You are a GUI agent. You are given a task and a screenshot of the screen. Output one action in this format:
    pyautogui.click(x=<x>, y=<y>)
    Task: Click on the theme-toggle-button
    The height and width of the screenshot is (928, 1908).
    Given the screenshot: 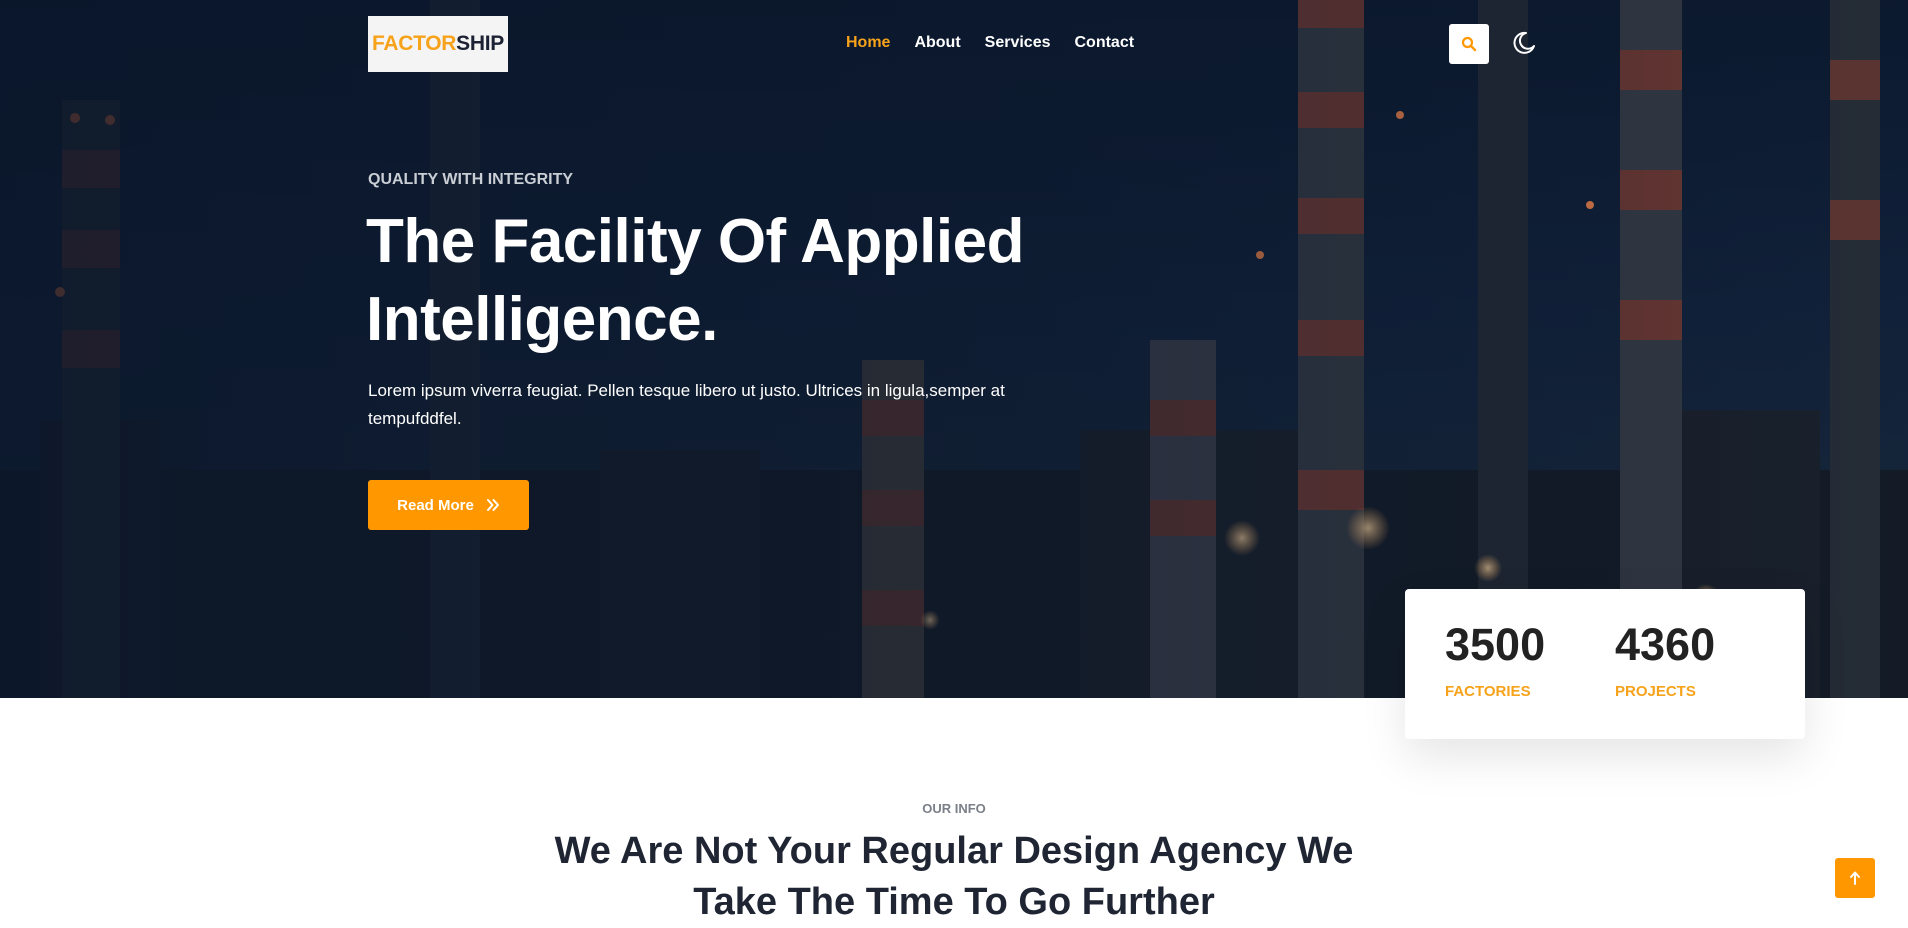 What is the action you would take?
    pyautogui.click(x=1524, y=43)
    